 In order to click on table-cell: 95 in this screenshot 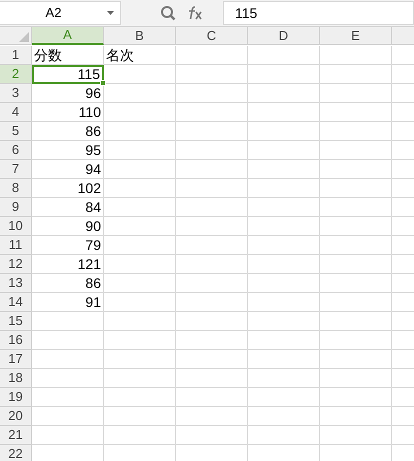, I will do `click(68, 150)`.